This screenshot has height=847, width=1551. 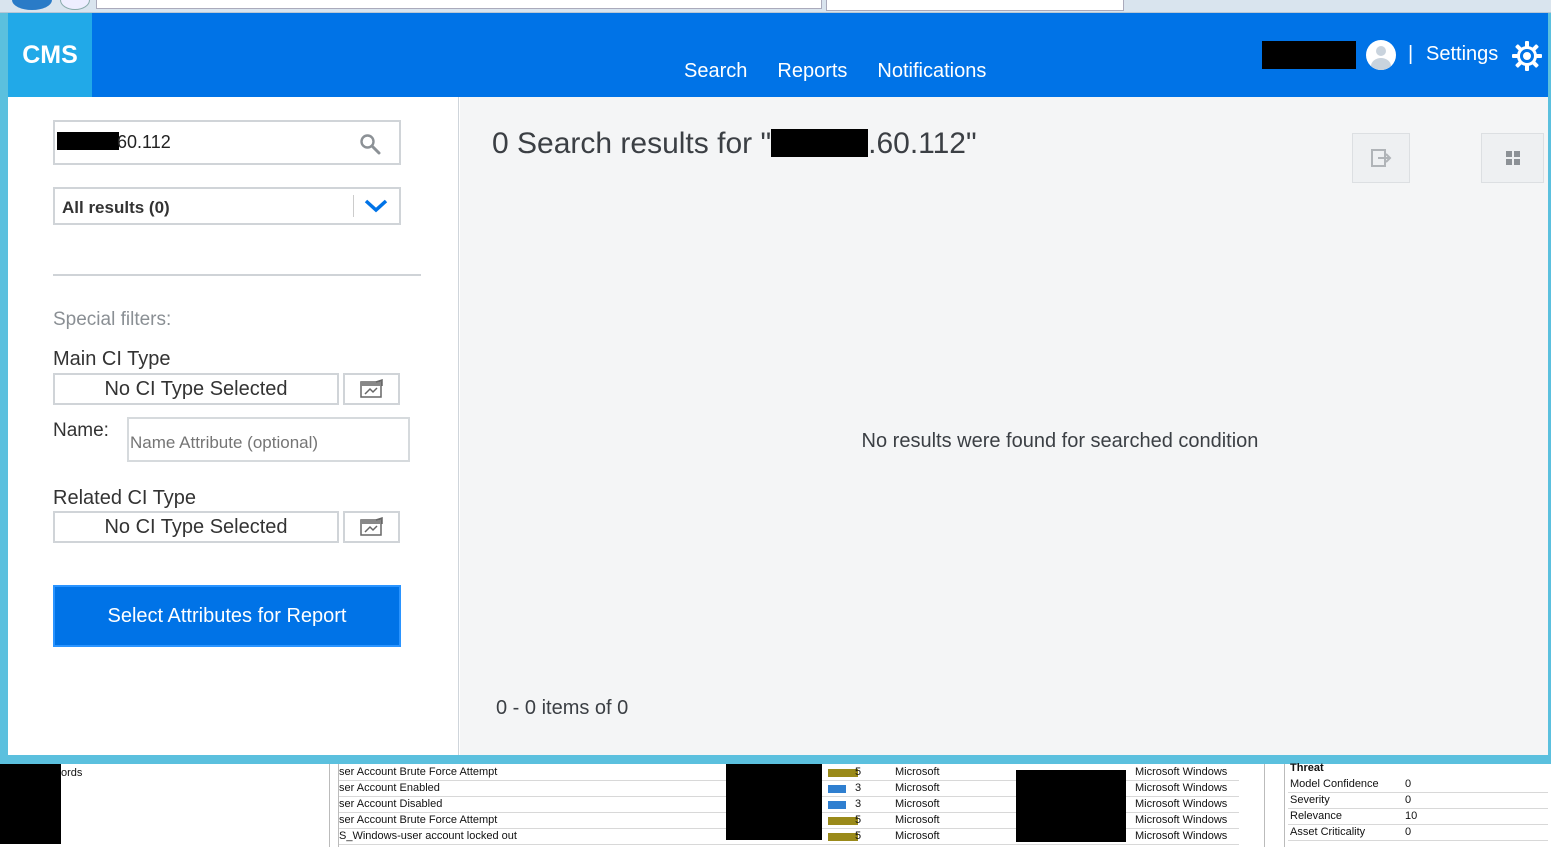 What do you see at coordinates (1418, 801) in the screenshot?
I see `property-row: Severity 0` at bounding box center [1418, 801].